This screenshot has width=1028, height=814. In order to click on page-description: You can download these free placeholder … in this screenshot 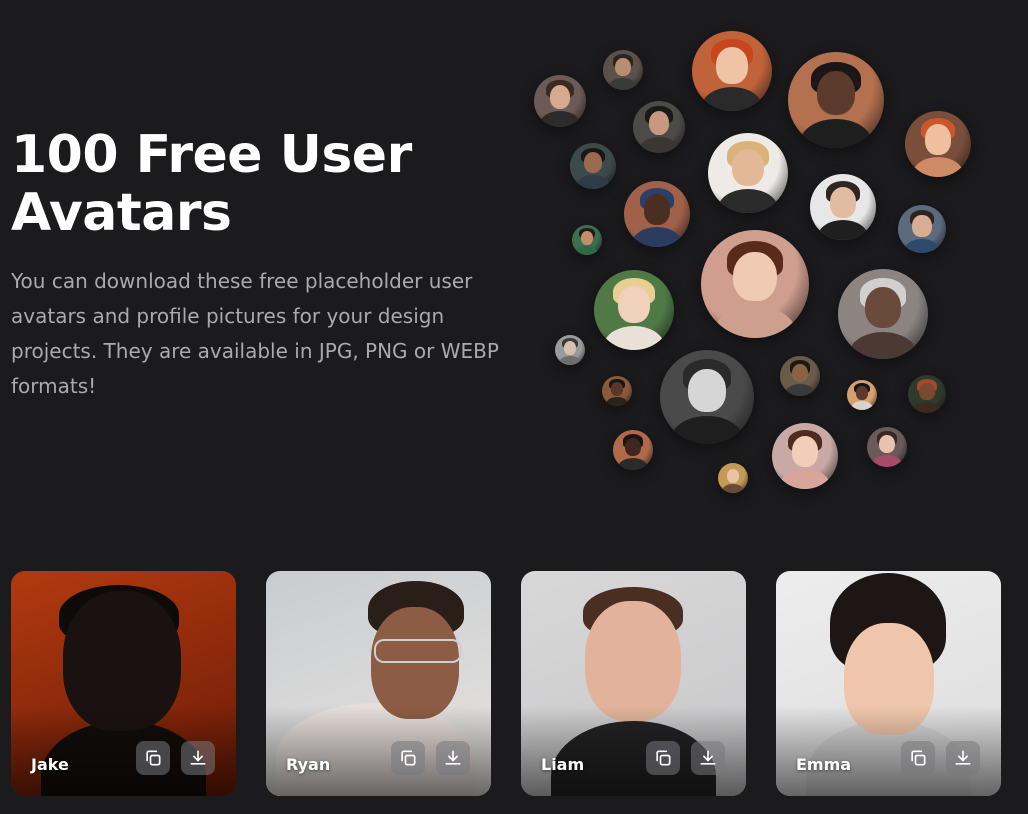, I will do `click(255, 333)`.